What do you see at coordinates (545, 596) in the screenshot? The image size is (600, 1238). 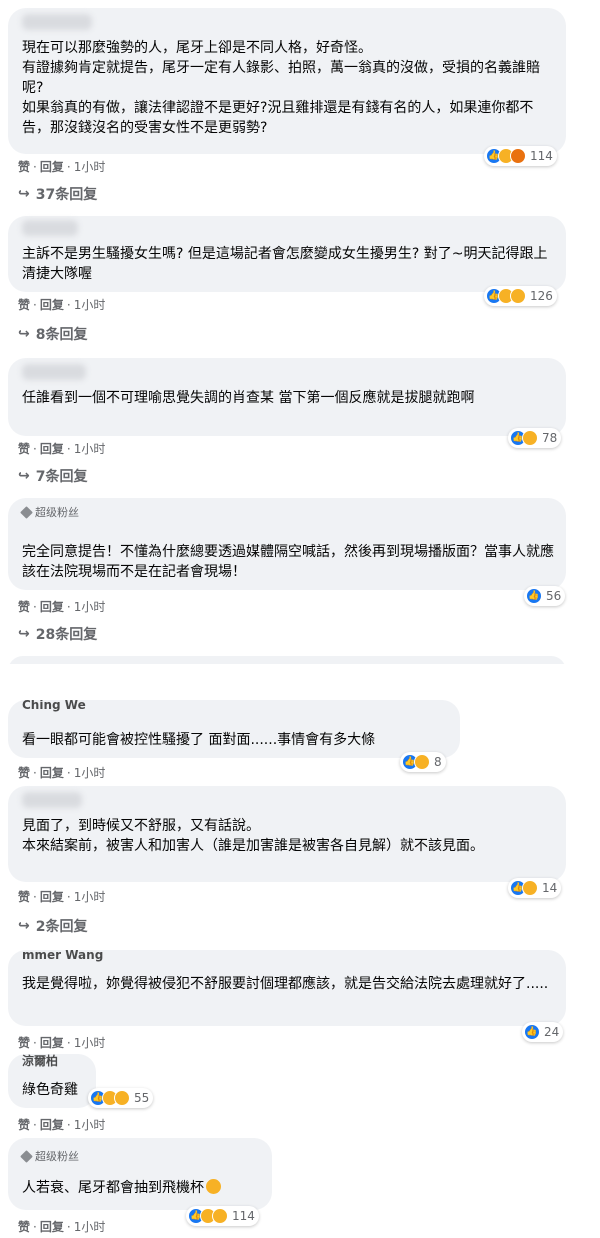 I see `reactions: 👍 56` at bounding box center [545, 596].